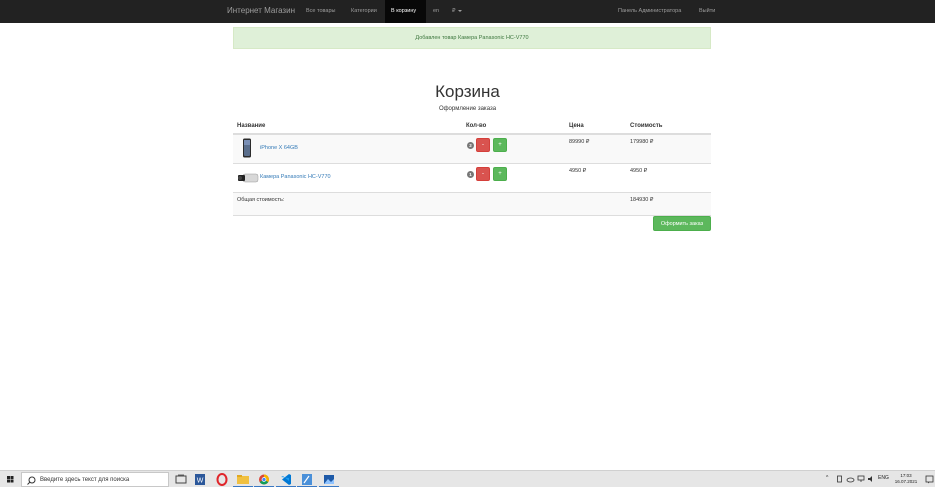 This screenshot has height=487, width=935. Describe the element at coordinates (476, 126) in the screenshot. I see `column-header-qty: Кол-во` at that location.